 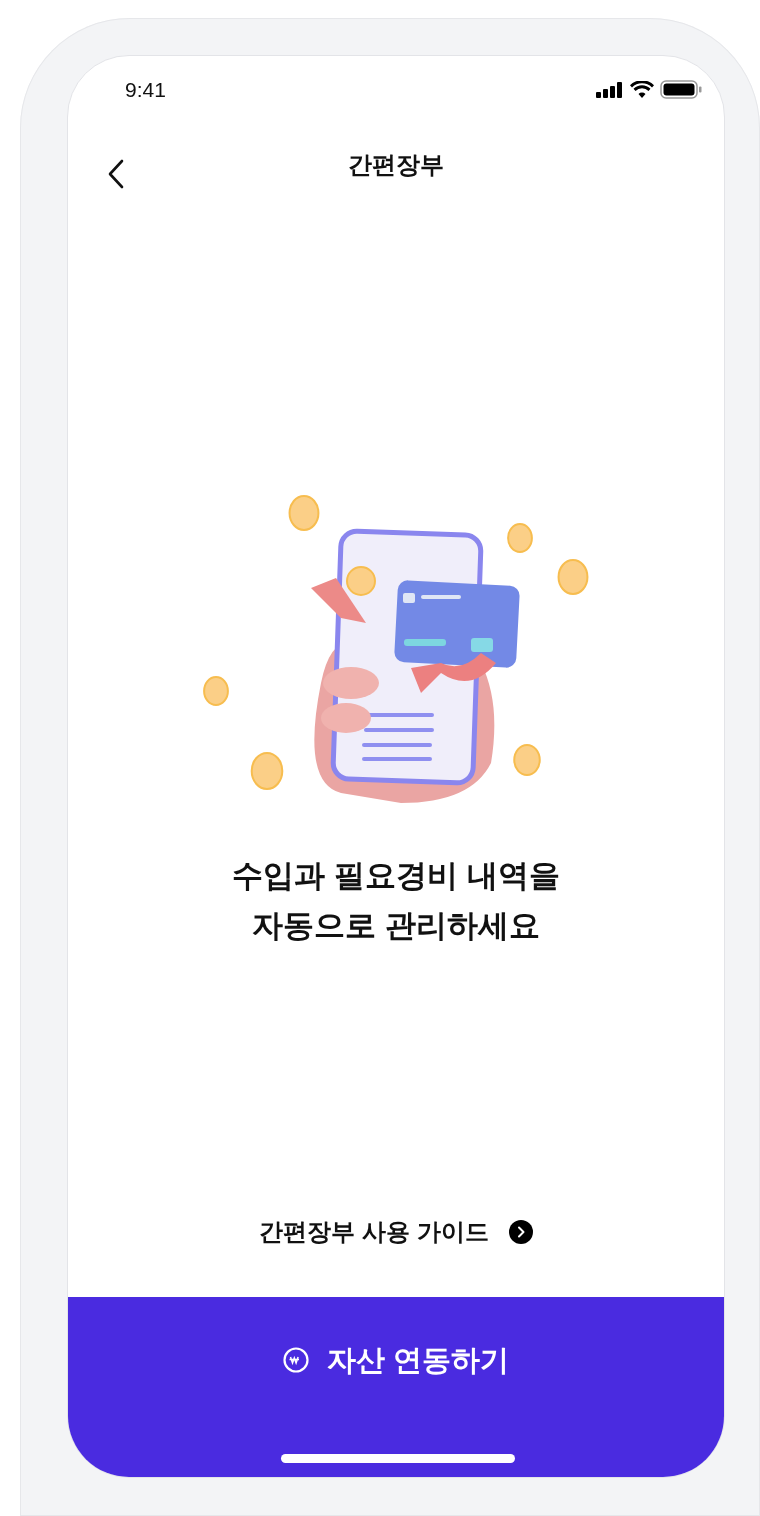 What do you see at coordinates (642, 89) in the screenshot?
I see `wifi-icon` at bounding box center [642, 89].